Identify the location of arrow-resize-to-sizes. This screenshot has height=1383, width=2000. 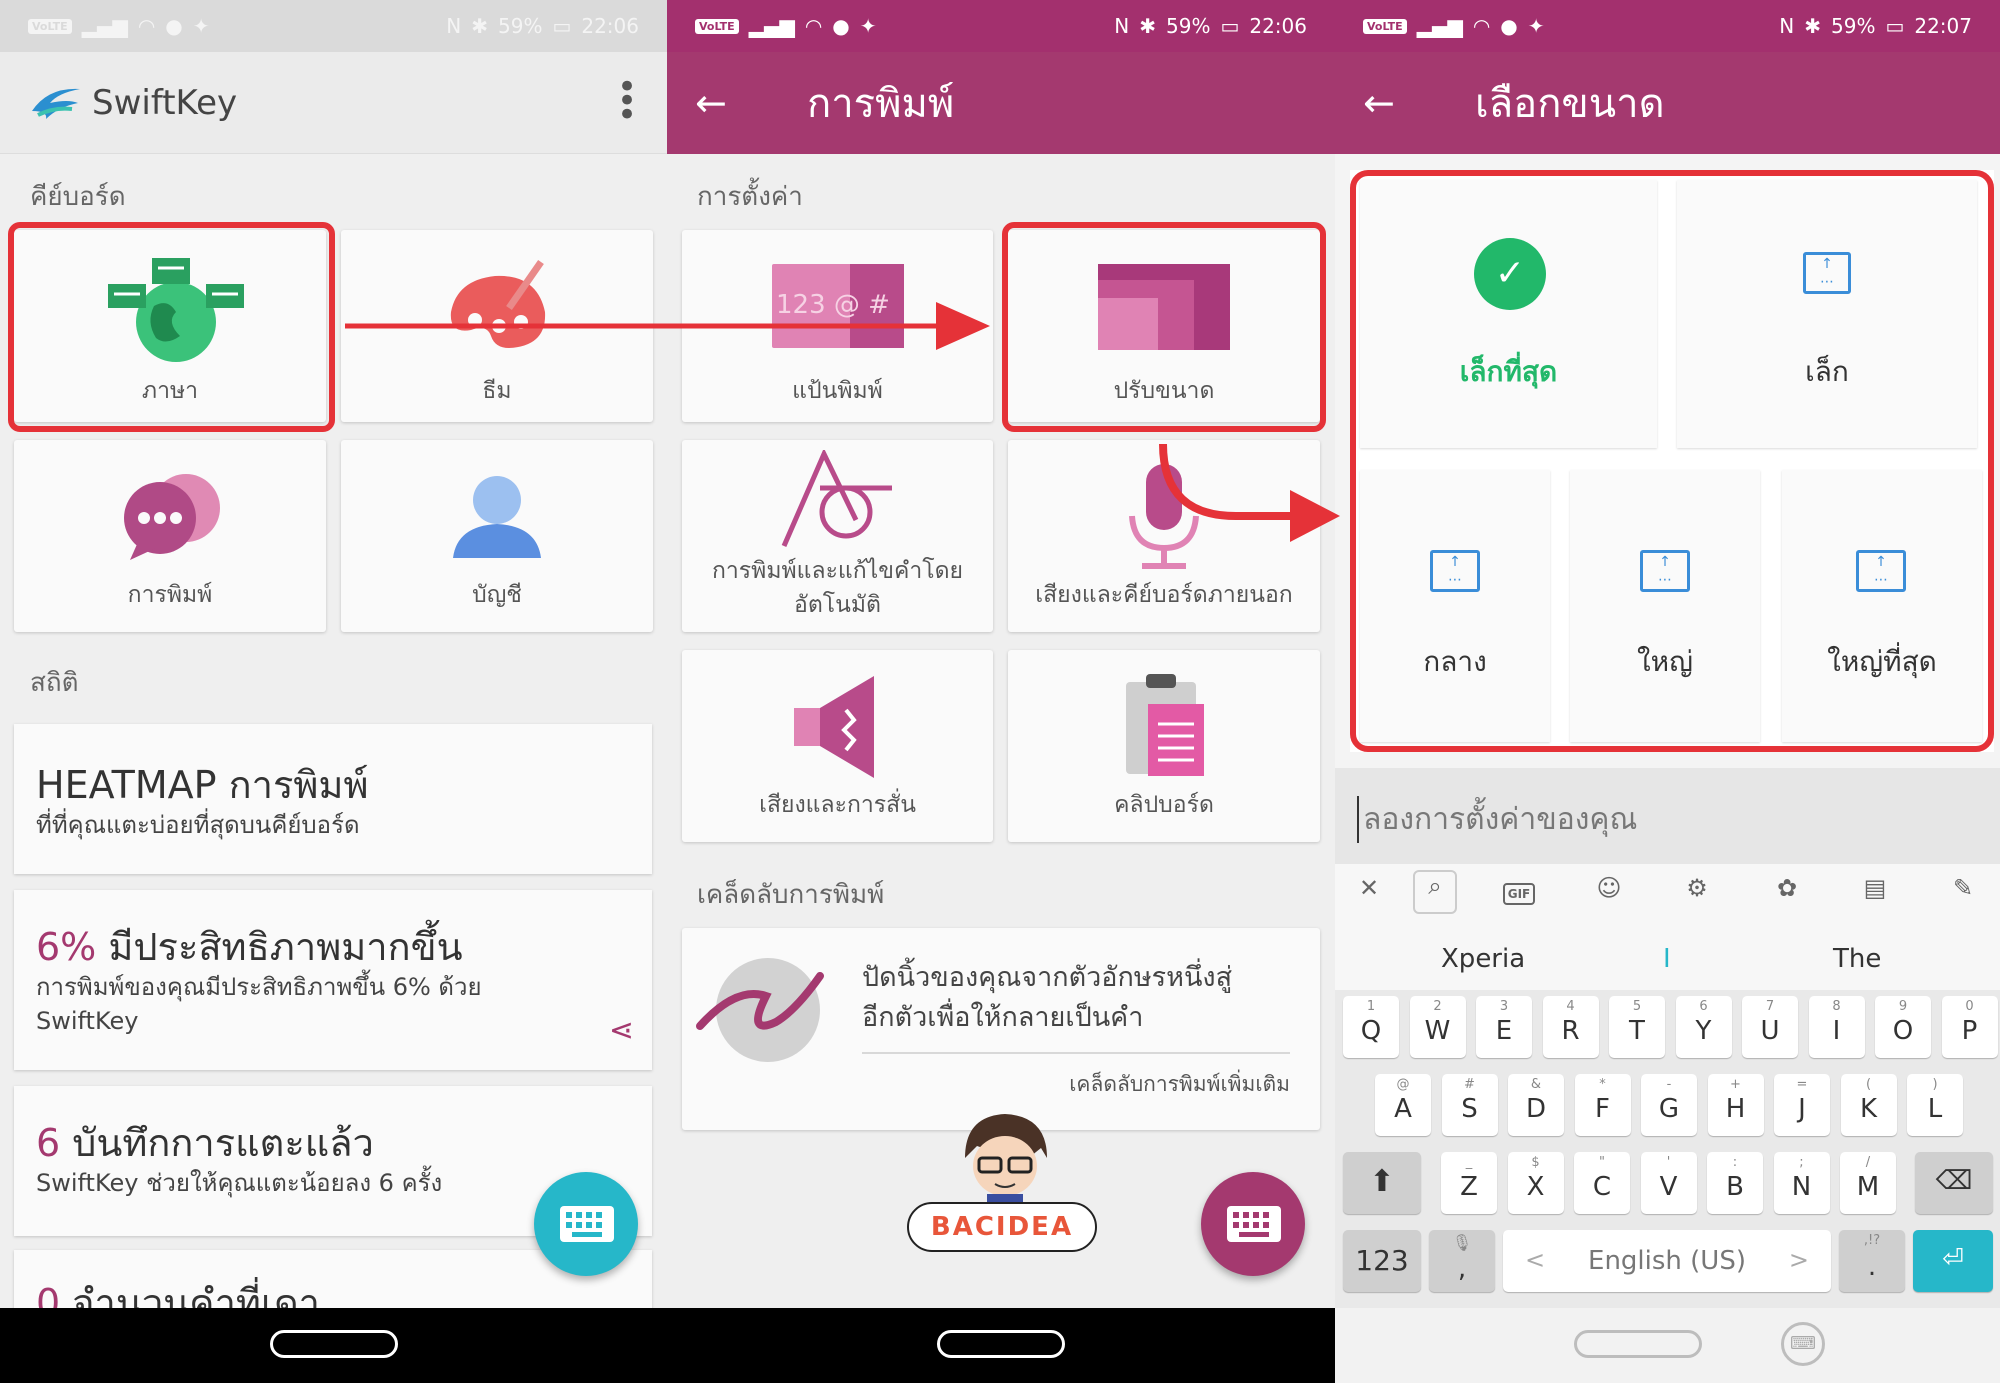
(1227, 482).